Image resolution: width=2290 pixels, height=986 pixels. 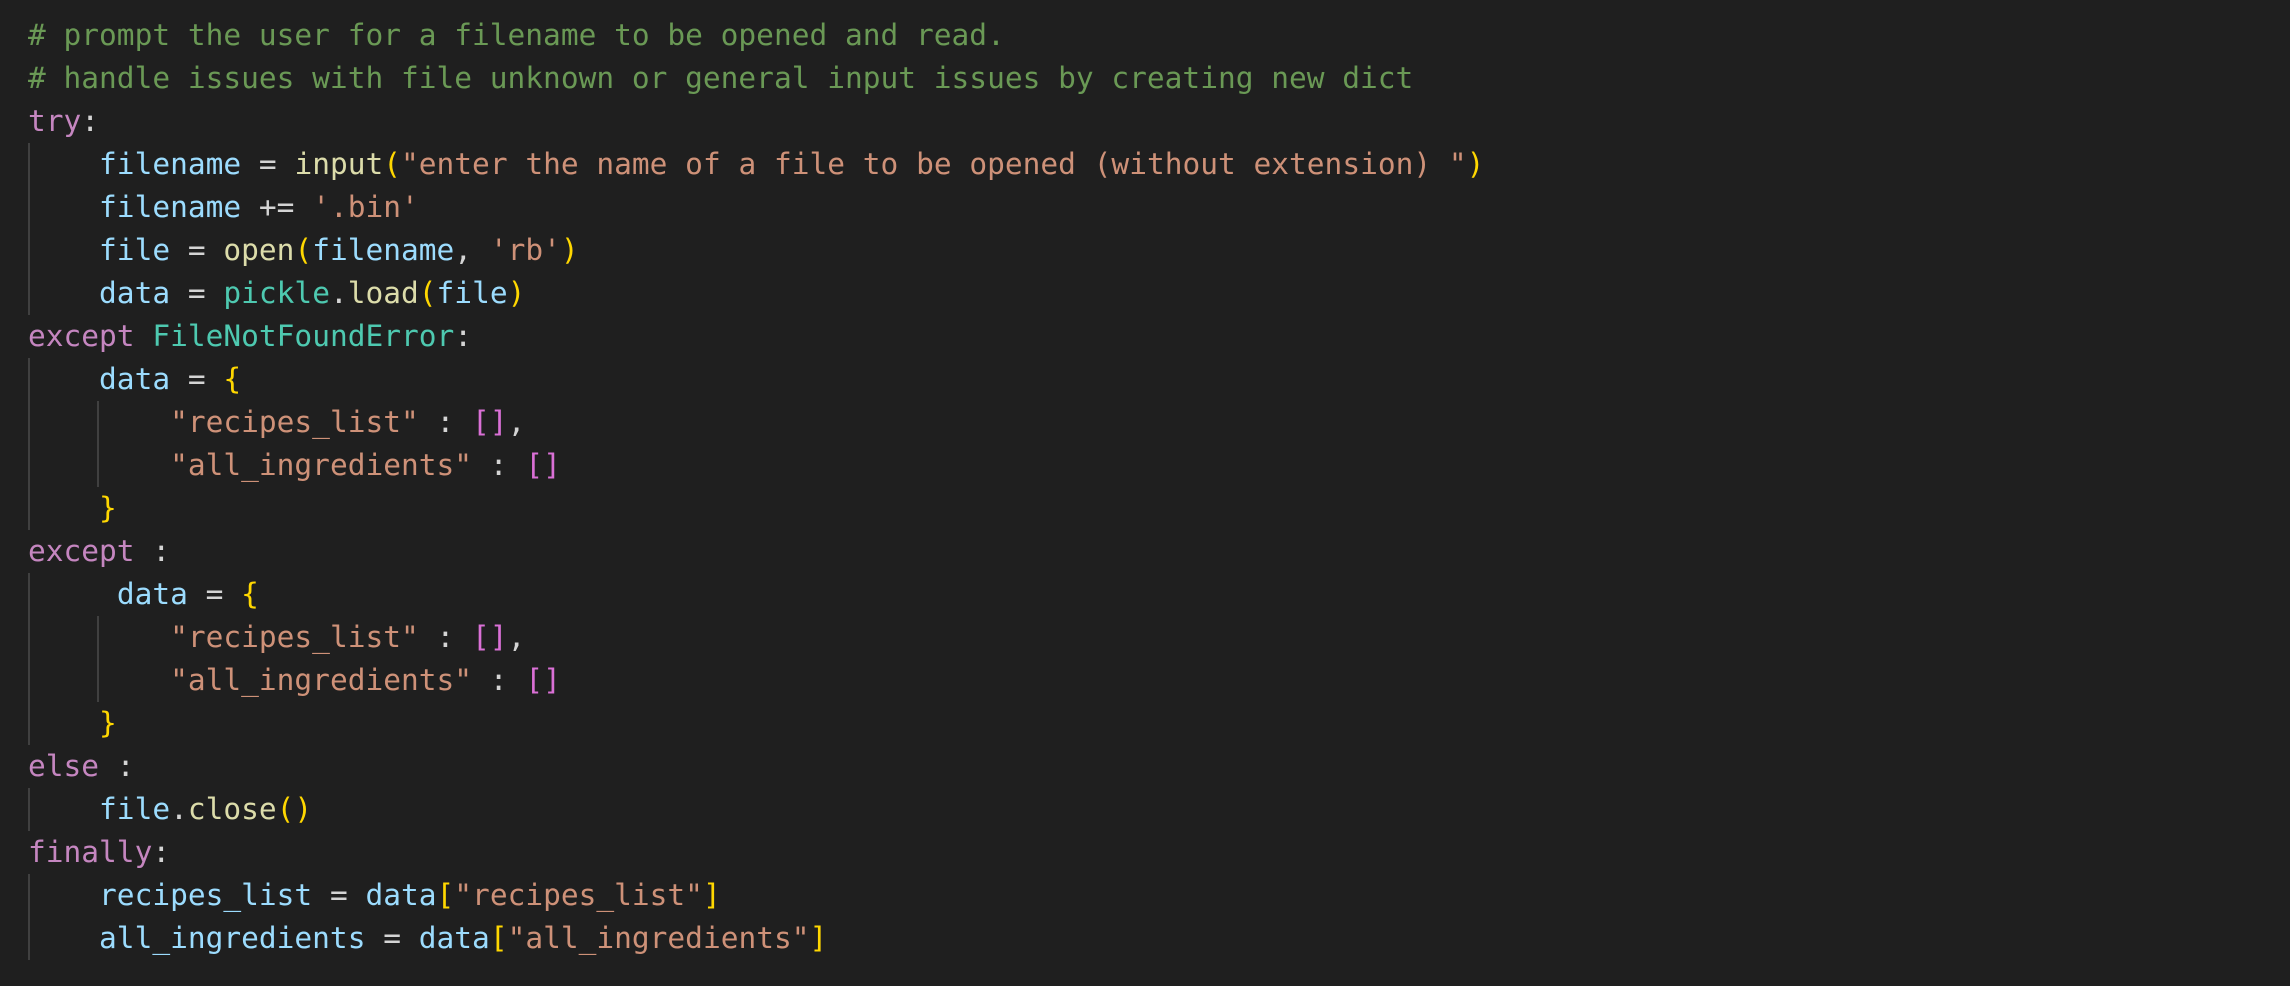 What do you see at coordinates (1145, 551) in the screenshot?
I see `code-line: except :` at bounding box center [1145, 551].